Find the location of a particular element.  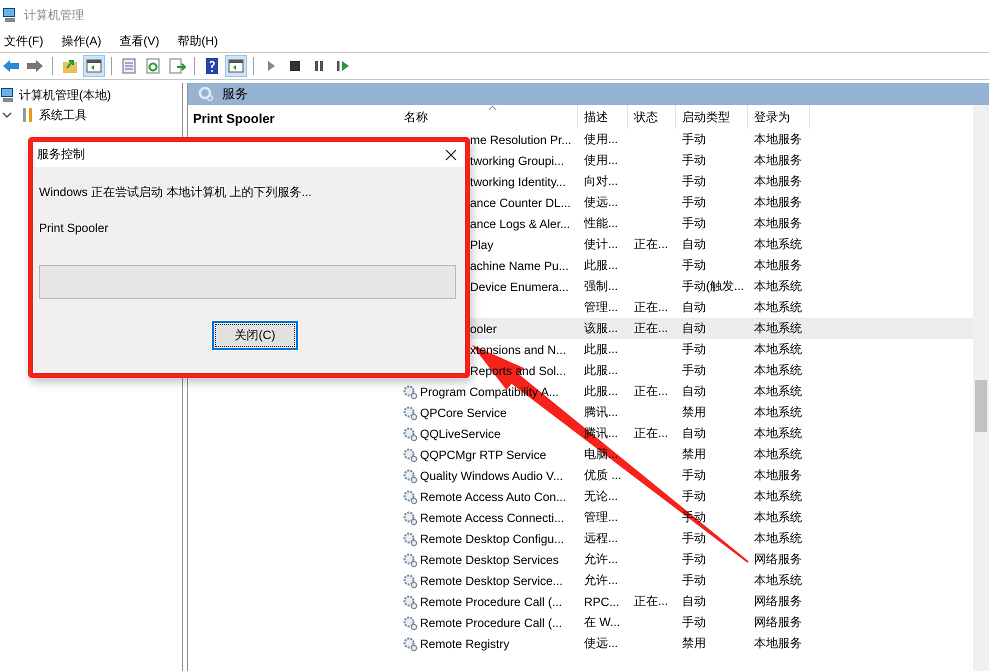

menu-item: 操作(A) is located at coordinates (86, 41).